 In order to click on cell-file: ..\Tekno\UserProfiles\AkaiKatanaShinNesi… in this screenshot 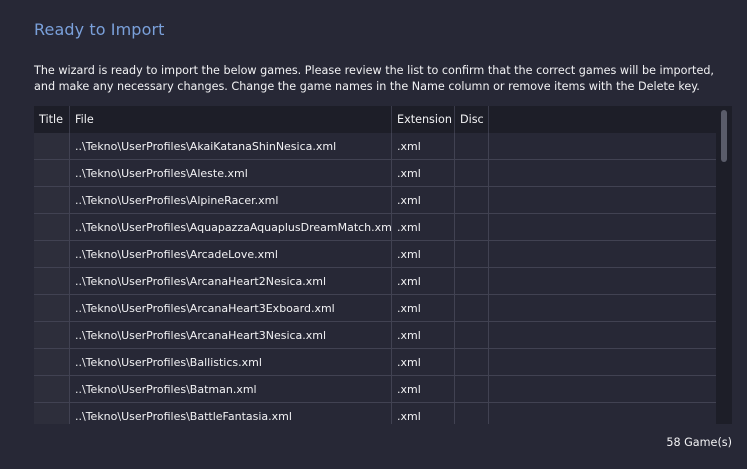, I will do `click(231, 146)`.